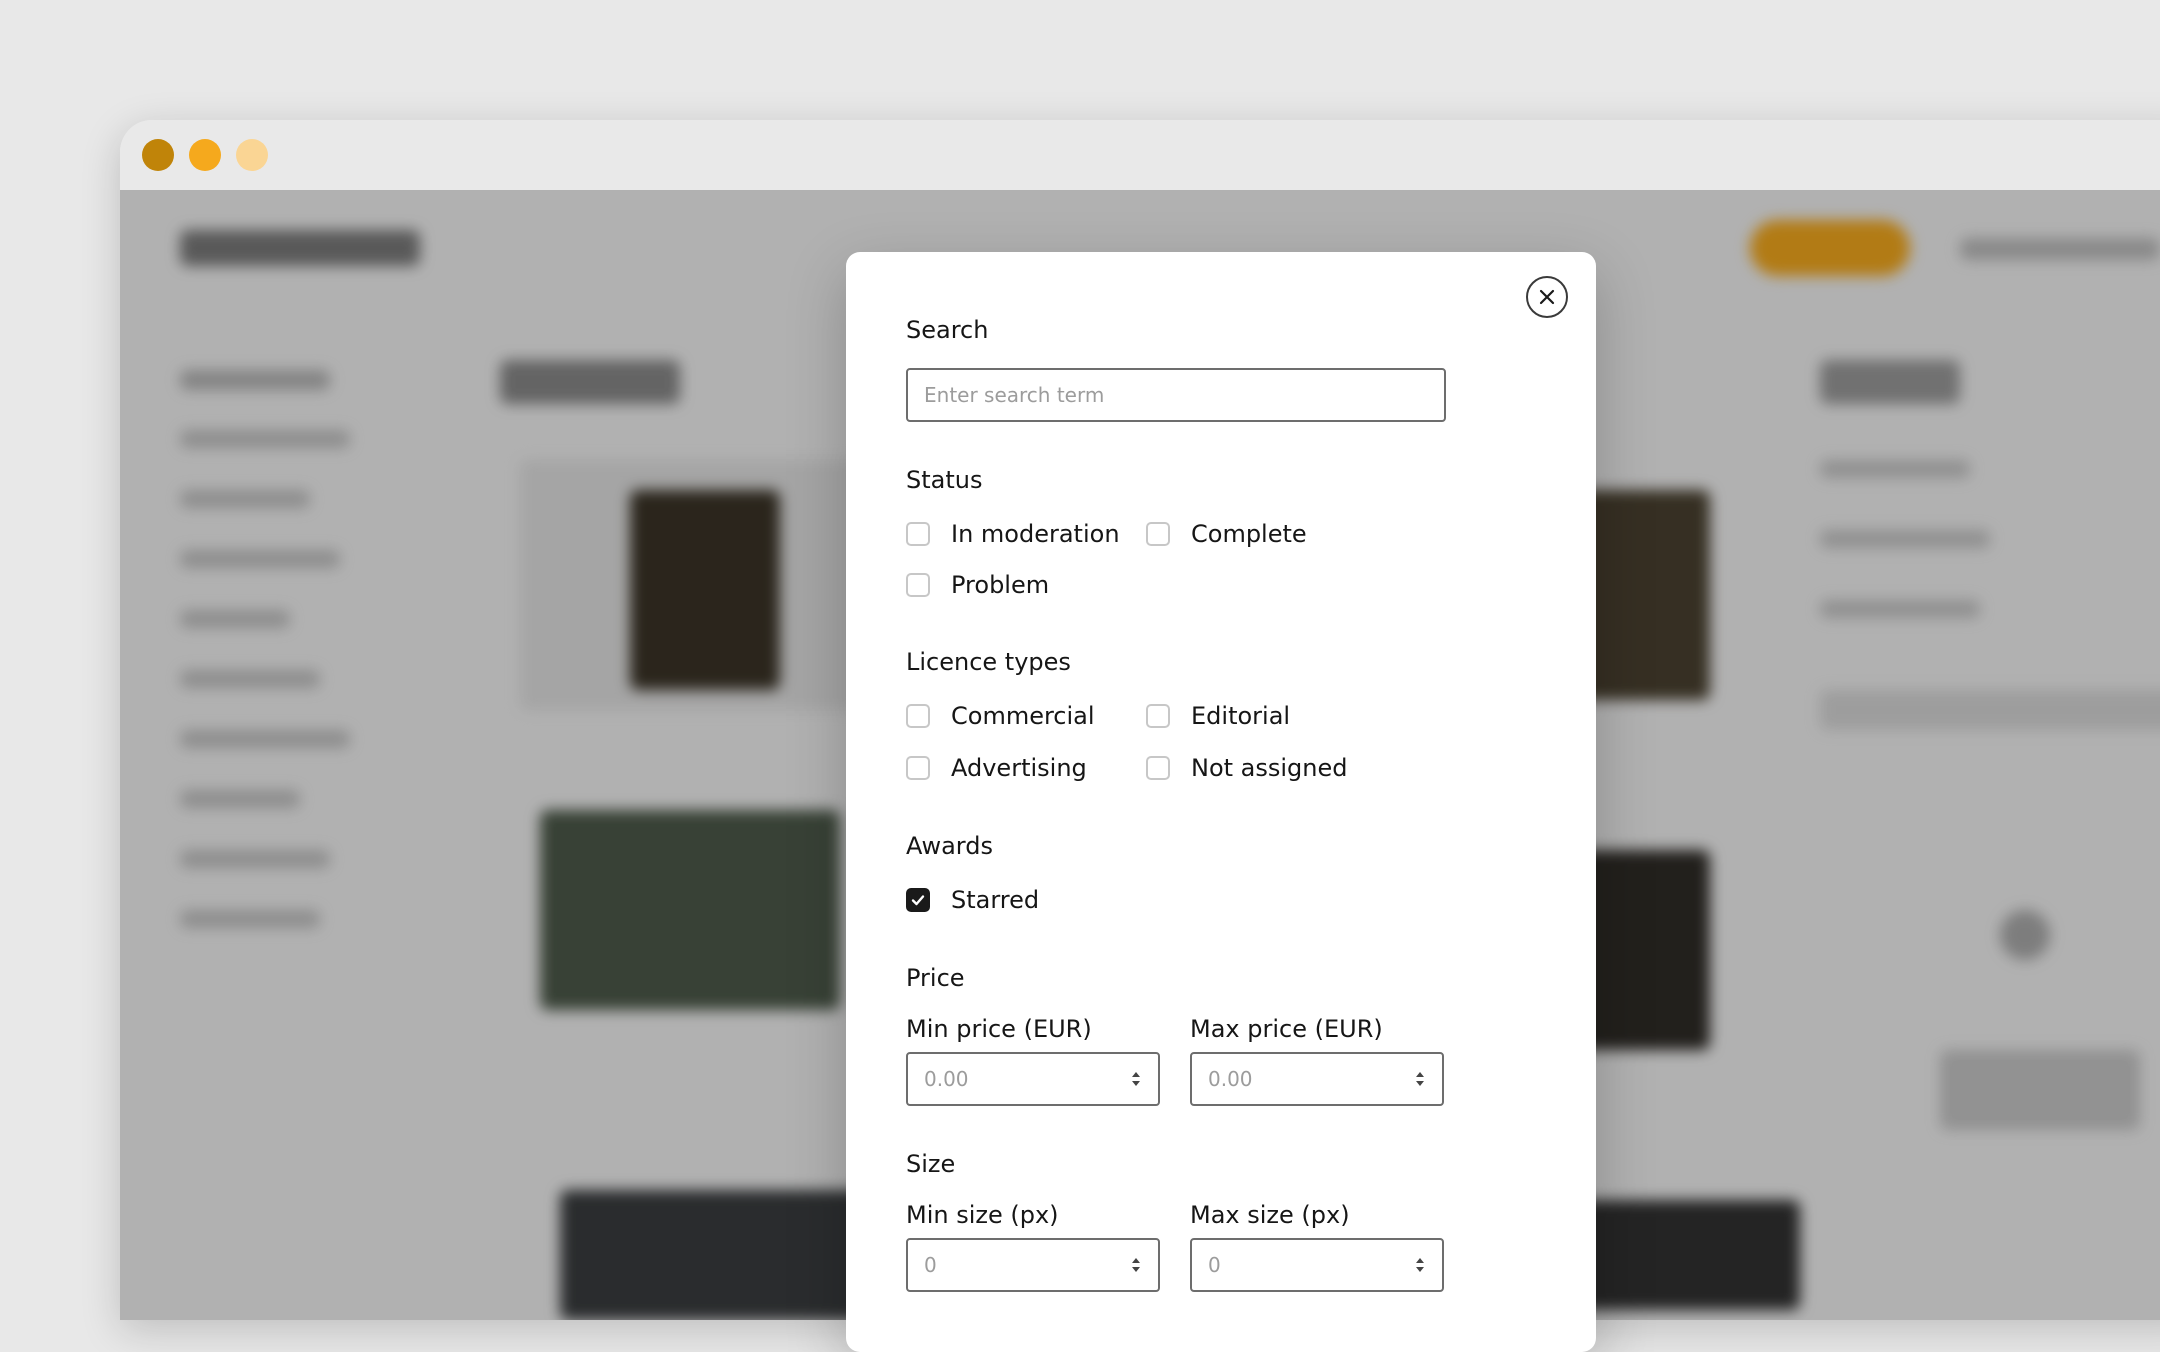 This screenshot has height=1352, width=2160. I want to click on licence-advertising-option: Advertising, so click(996, 768).